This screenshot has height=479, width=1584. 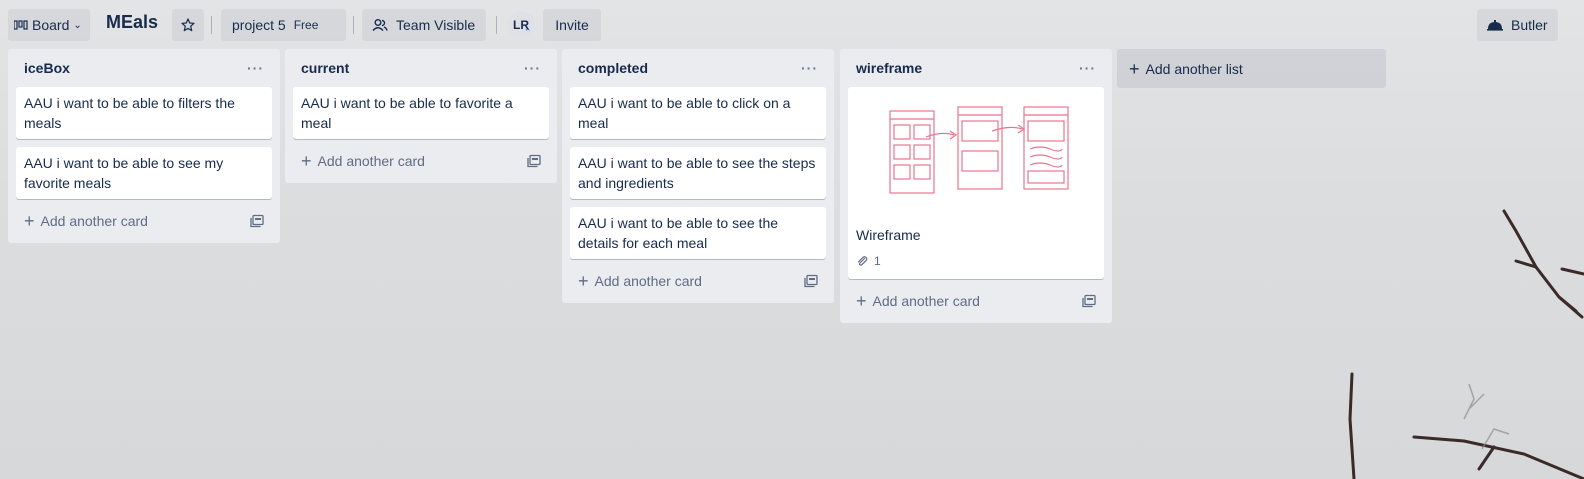 I want to click on visibility-button: Team Visible, so click(x=424, y=25).